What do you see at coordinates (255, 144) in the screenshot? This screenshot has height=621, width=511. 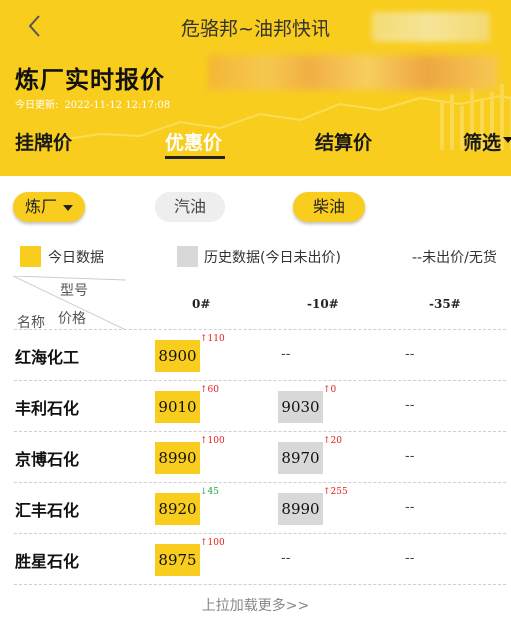 I see `price-tabs: 挂牌价 优惠价 结算价 筛选` at bounding box center [255, 144].